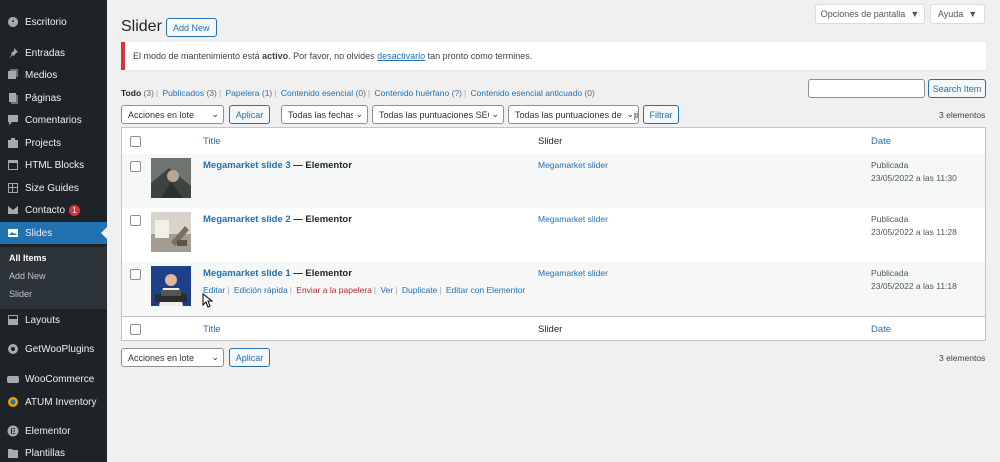  I want to click on sidebar-item-size-guides: Size Guides, so click(53, 188).